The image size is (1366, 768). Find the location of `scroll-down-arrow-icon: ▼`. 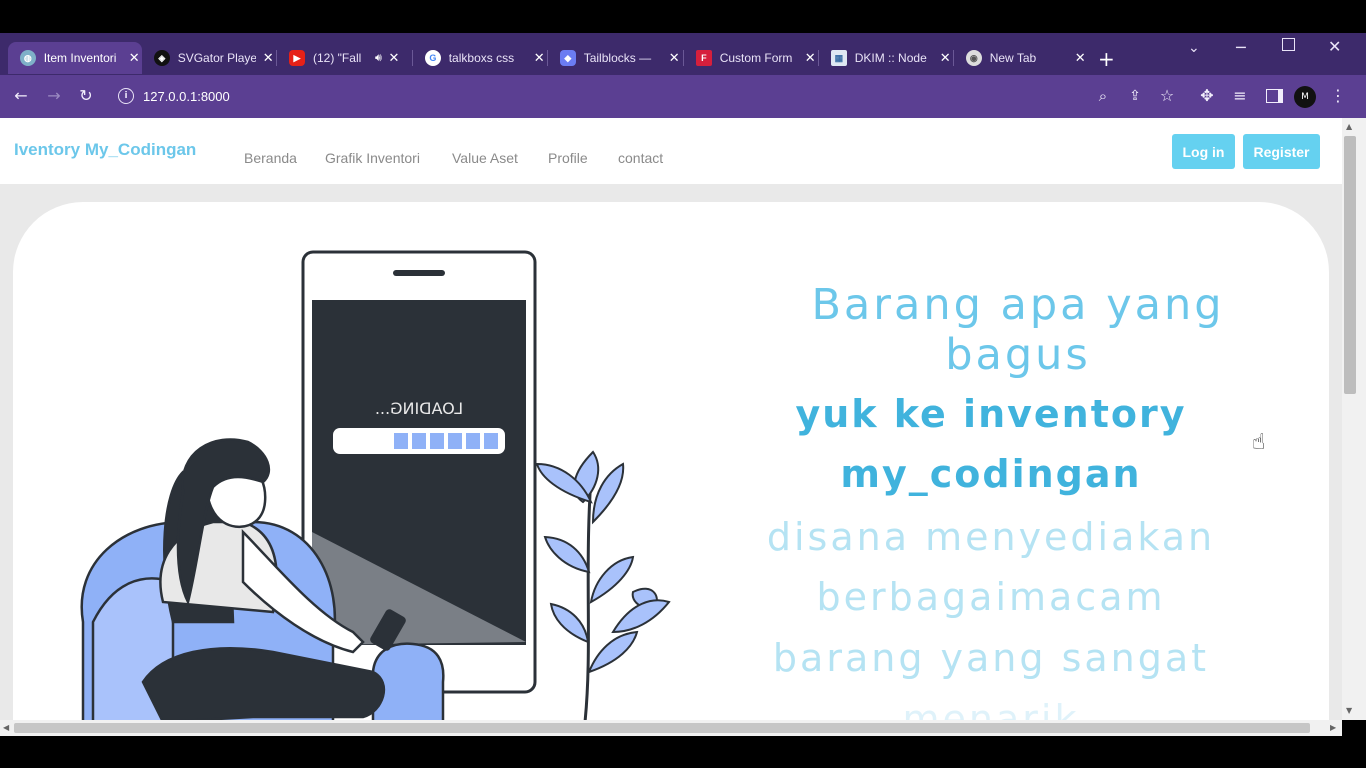

scroll-down-arrow-icon: ▼ is located at coordinates (1349, 710).